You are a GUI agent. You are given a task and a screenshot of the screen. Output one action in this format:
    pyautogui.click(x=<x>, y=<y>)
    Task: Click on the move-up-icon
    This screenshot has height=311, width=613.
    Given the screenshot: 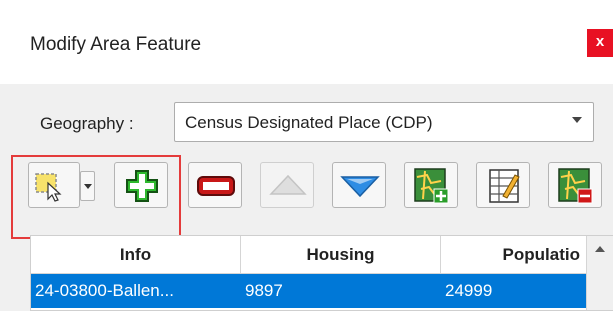 What is the action you would take?
    pyautogui.click(x=288, y=184)
    